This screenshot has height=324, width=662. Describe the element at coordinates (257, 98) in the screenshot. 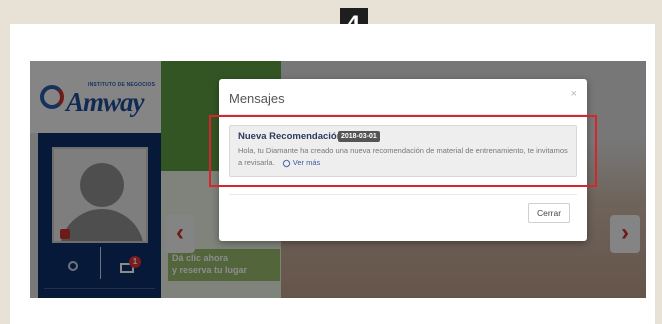

I see `modal-title: Mensajes` at that location.